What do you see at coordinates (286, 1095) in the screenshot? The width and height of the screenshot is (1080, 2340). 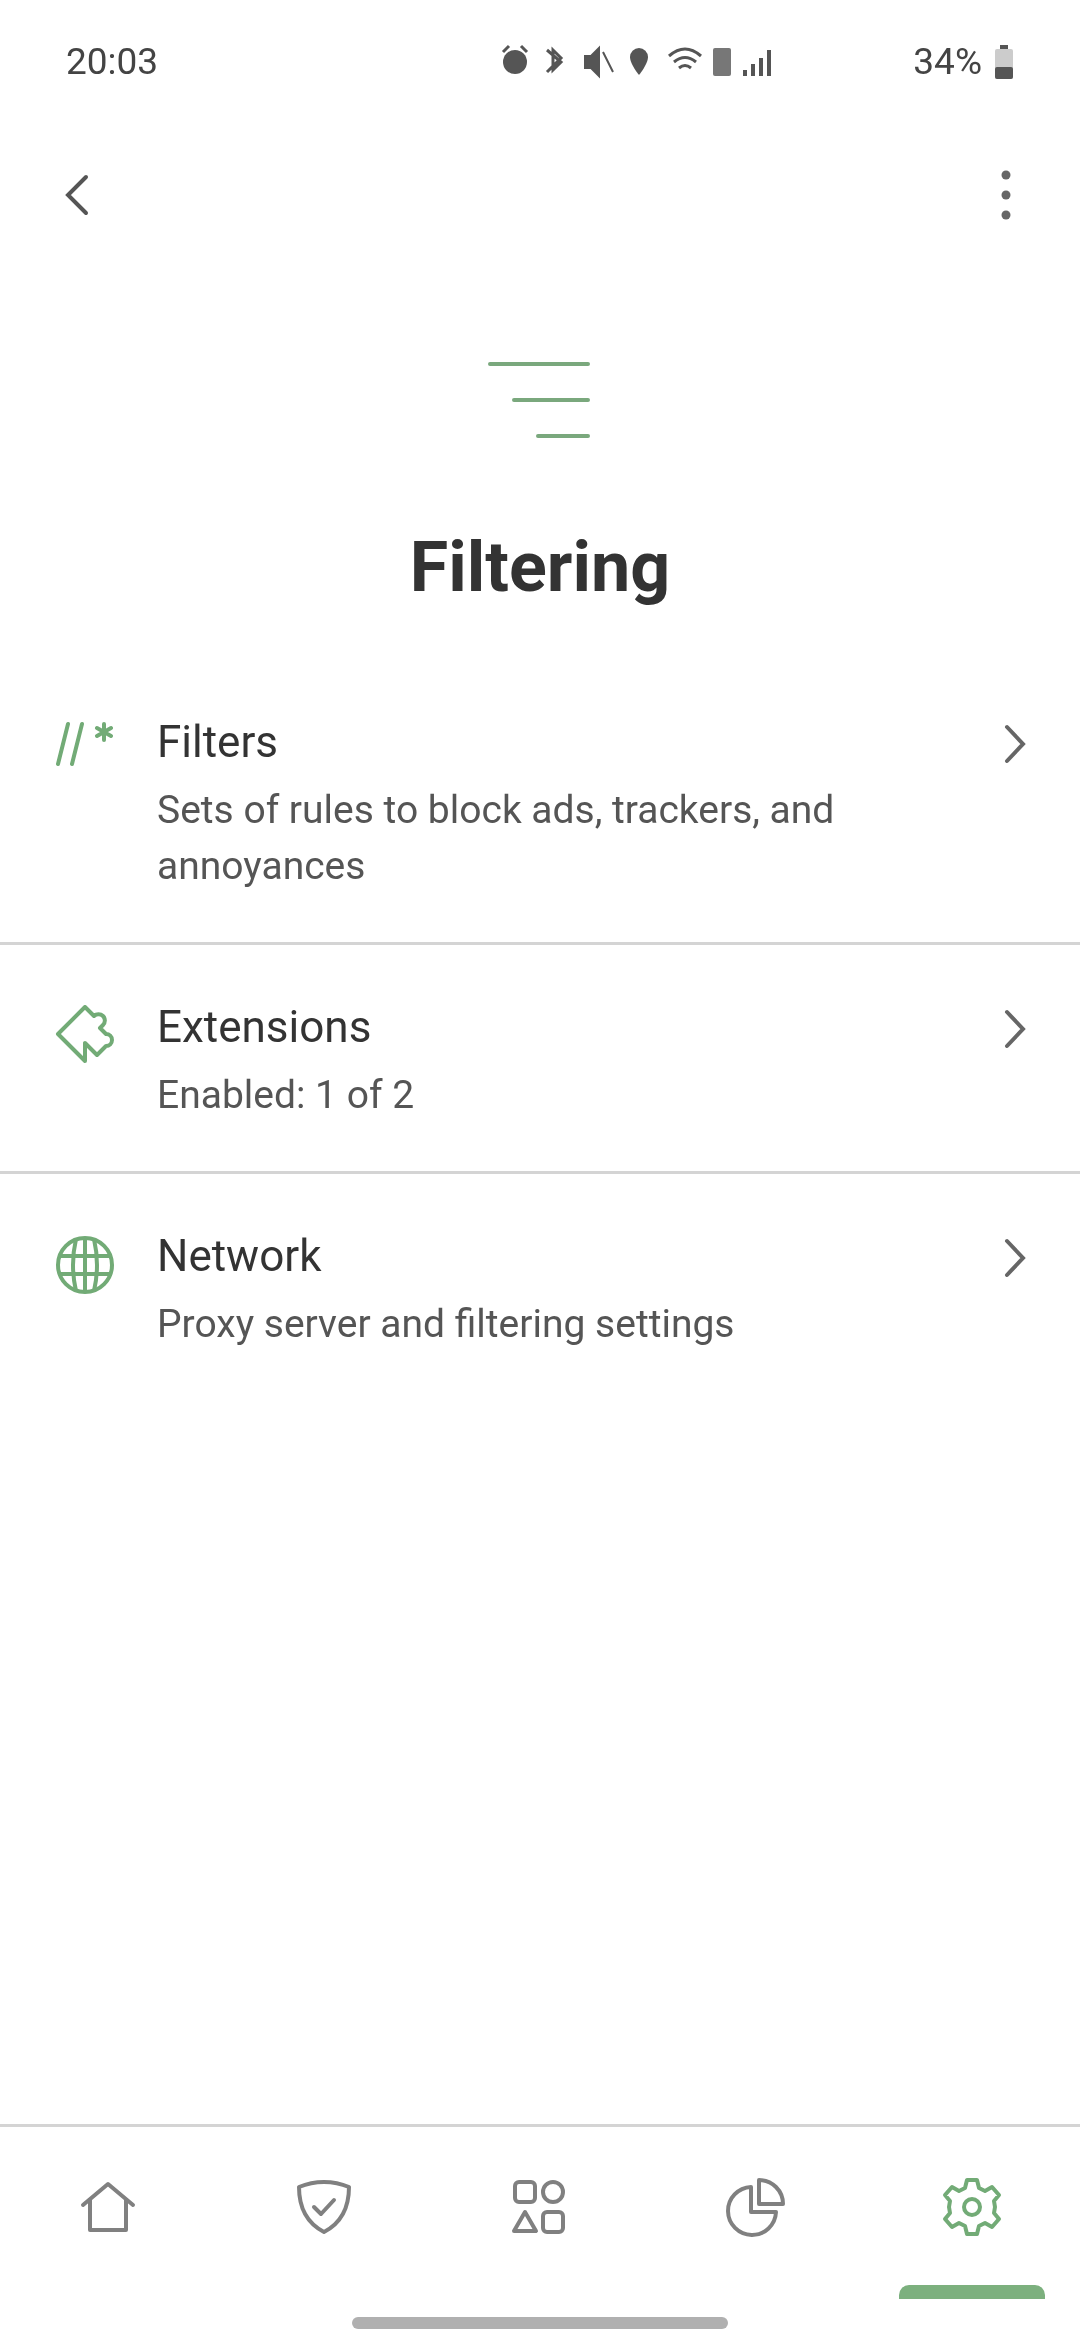 I see `item-subtitle: Enabled: 1 of 2` at bounding box center [286, 1095].